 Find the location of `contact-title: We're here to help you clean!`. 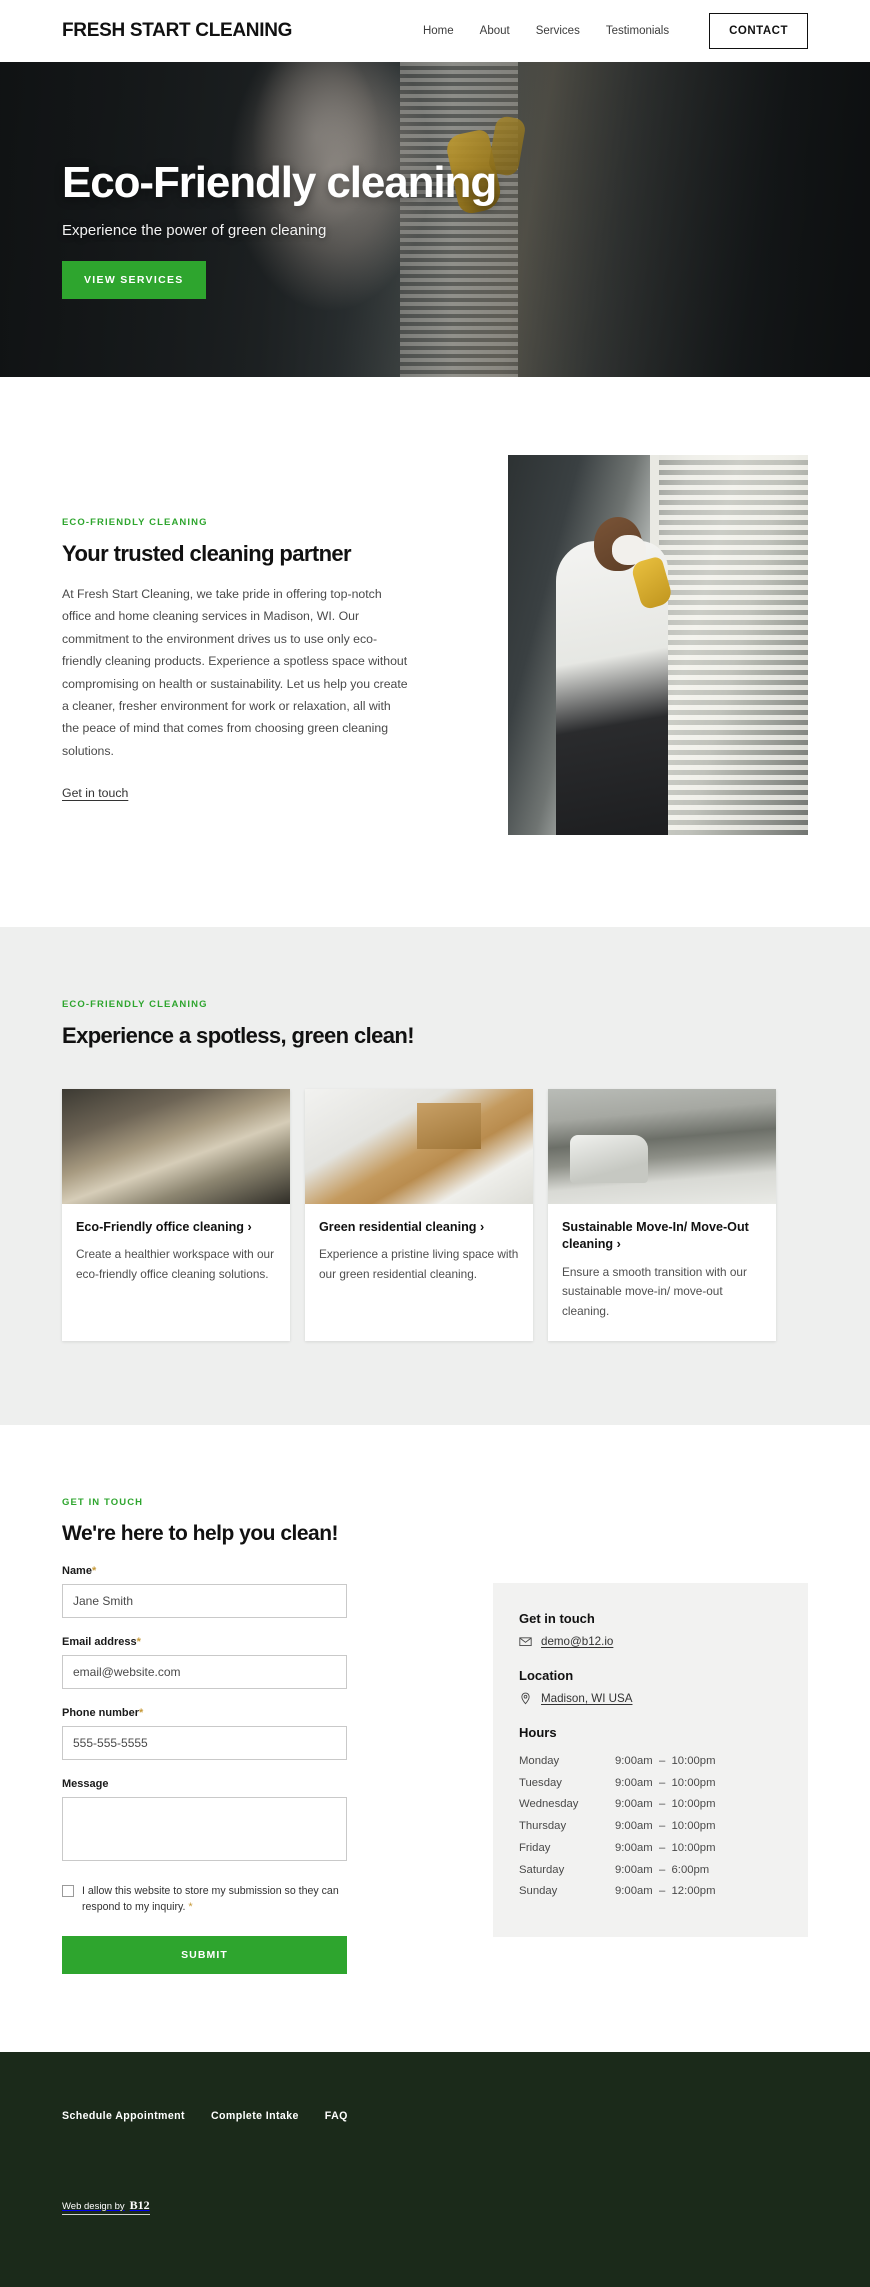

contact-title: We're here to help you clean! is located at coordinates (200, 1534).